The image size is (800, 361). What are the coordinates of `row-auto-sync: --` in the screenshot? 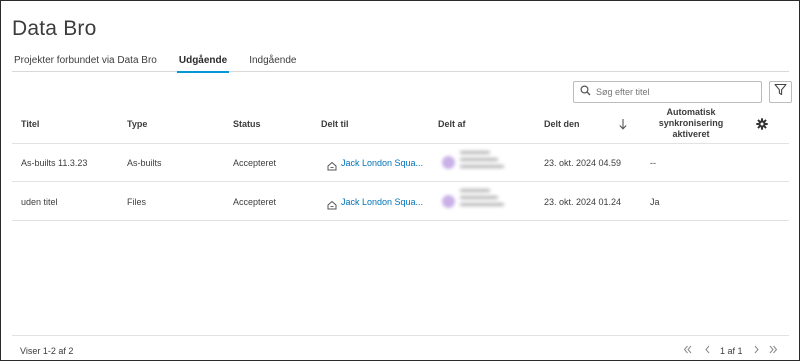 It's located at (653, 163).